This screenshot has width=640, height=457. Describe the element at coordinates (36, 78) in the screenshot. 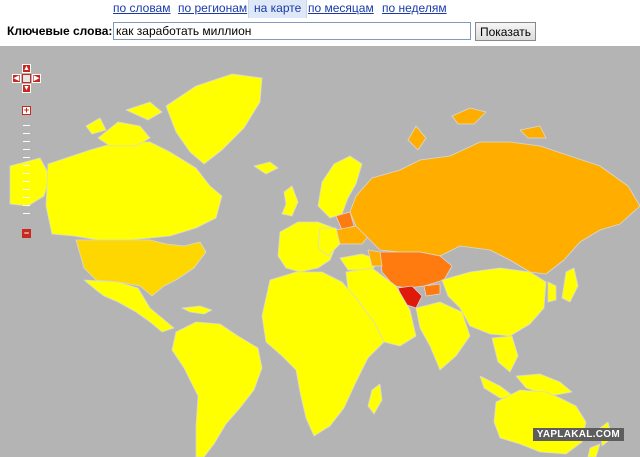

I see `pan-right-button: ▶` at that location.